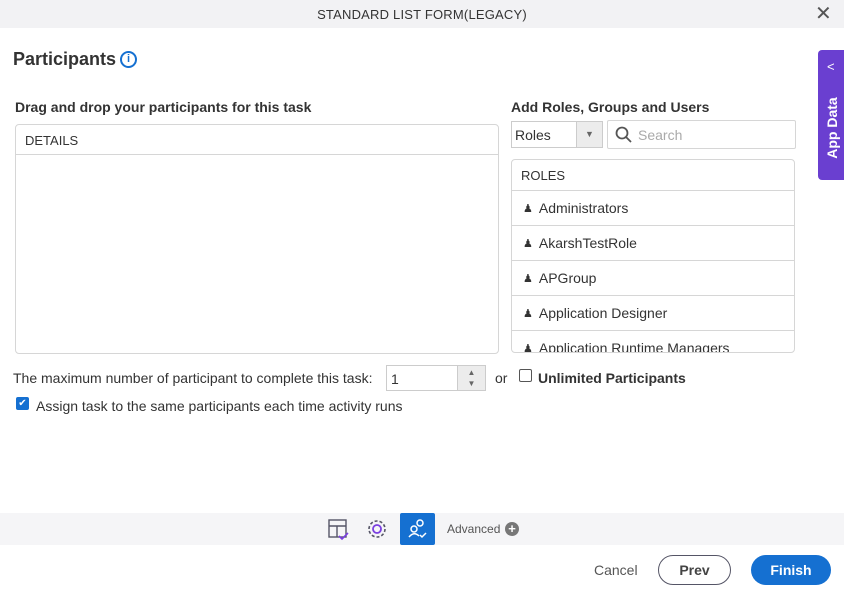  Describe the element at coordinates (583, 208) in the screenshot. I see `role-label: Administrators` at that location.